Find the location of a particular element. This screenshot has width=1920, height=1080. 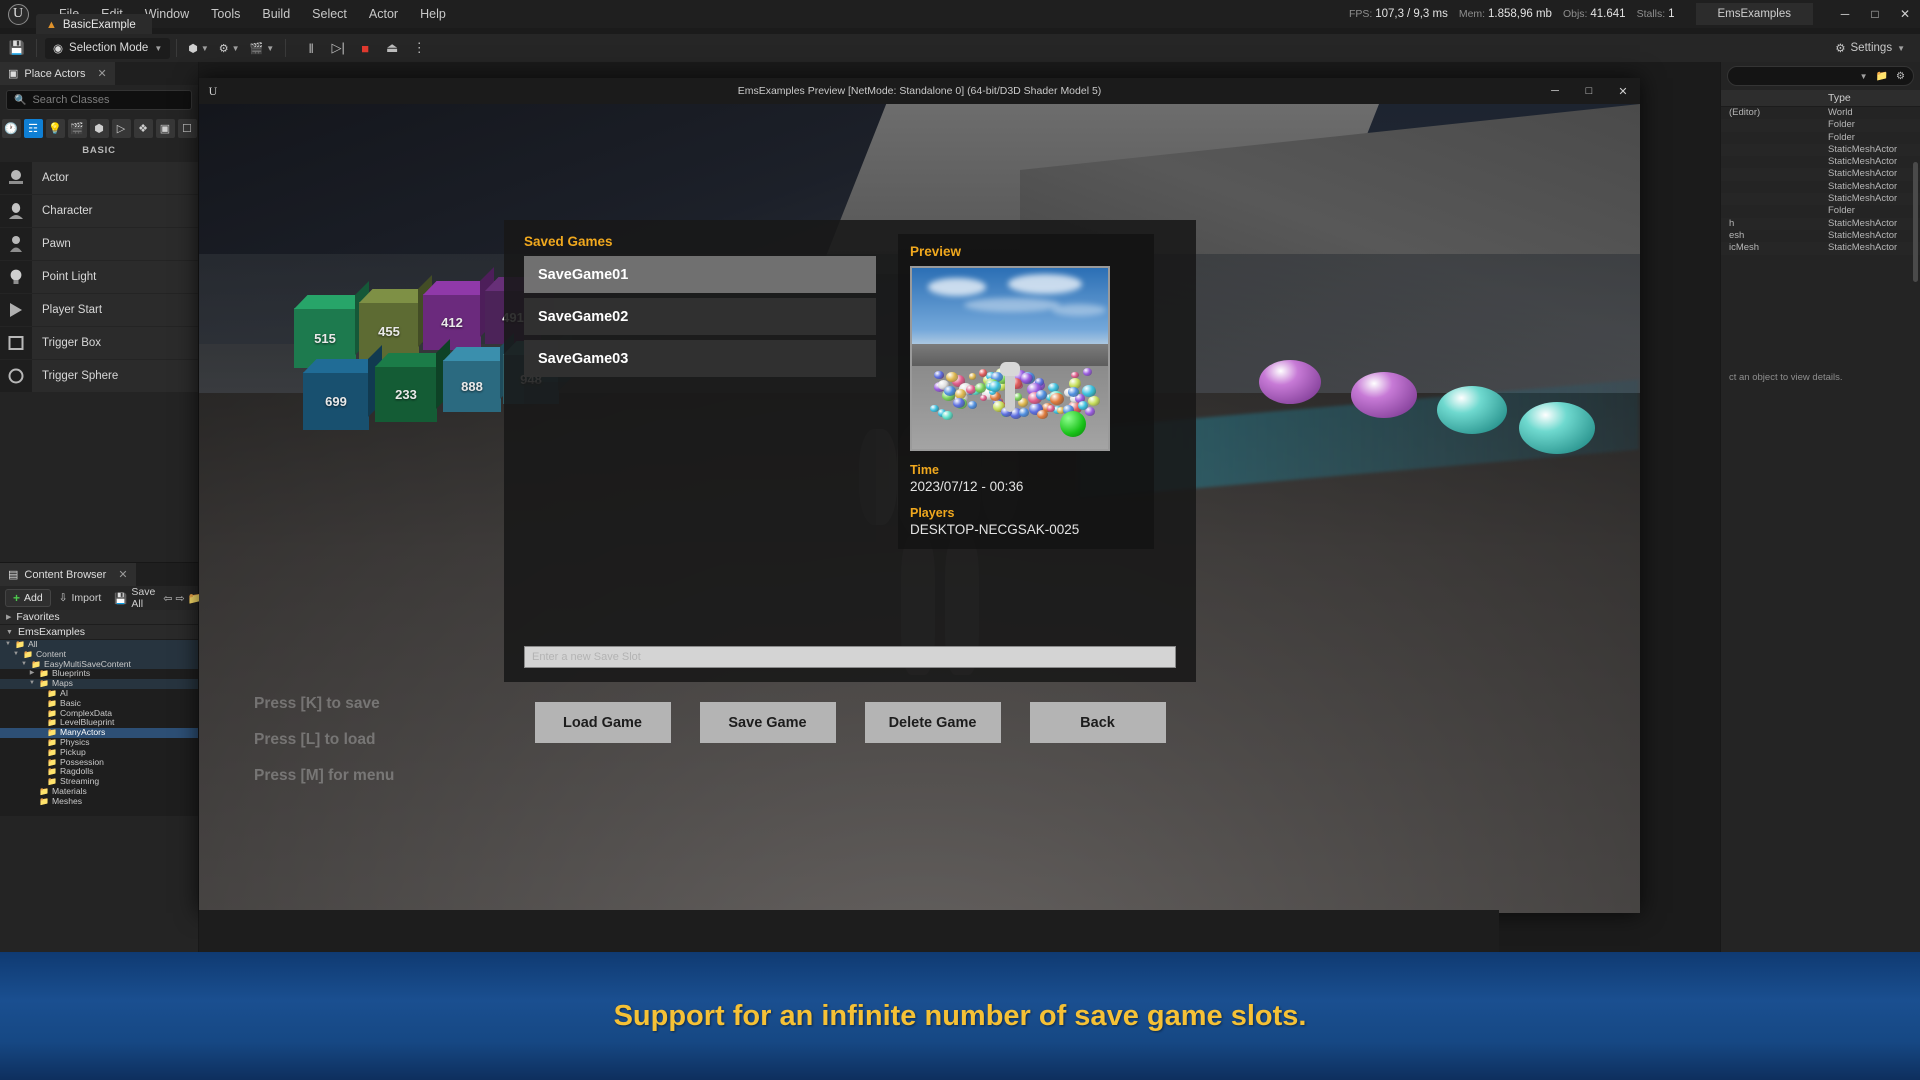

place-actor-item-player-start: Player Start is located at coordinates (99, 310).